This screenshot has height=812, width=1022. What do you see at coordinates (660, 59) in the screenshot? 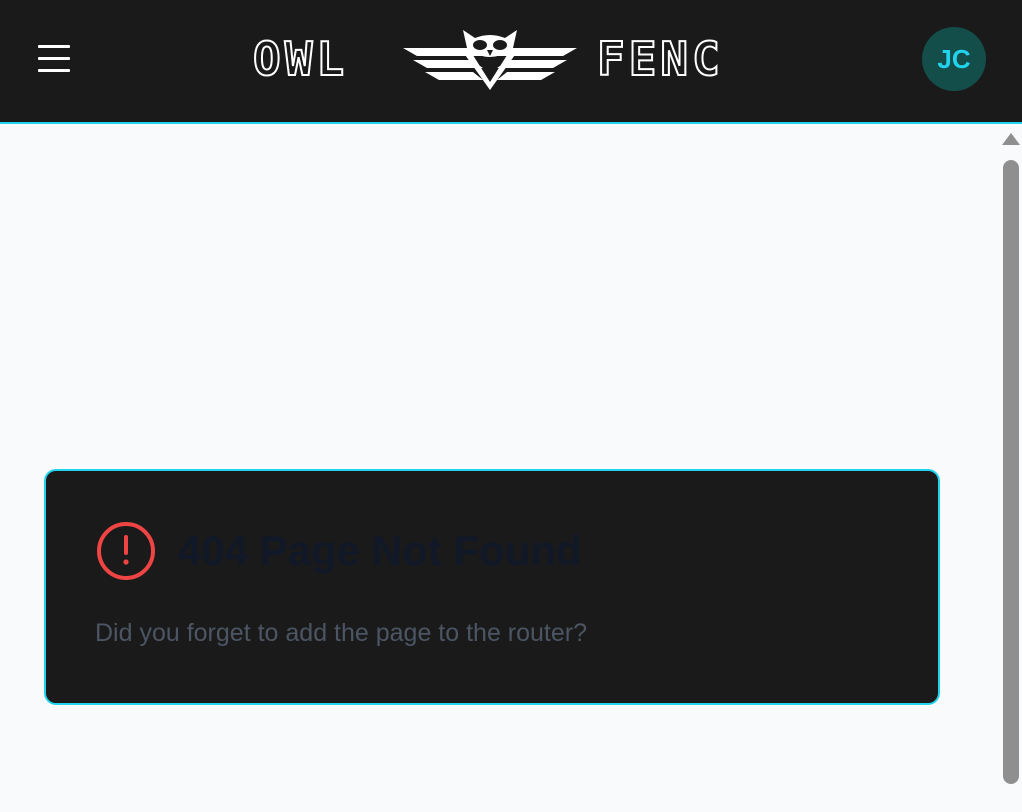
I see `logo-text-fenc: FENC` at bounding box center [660, 59].